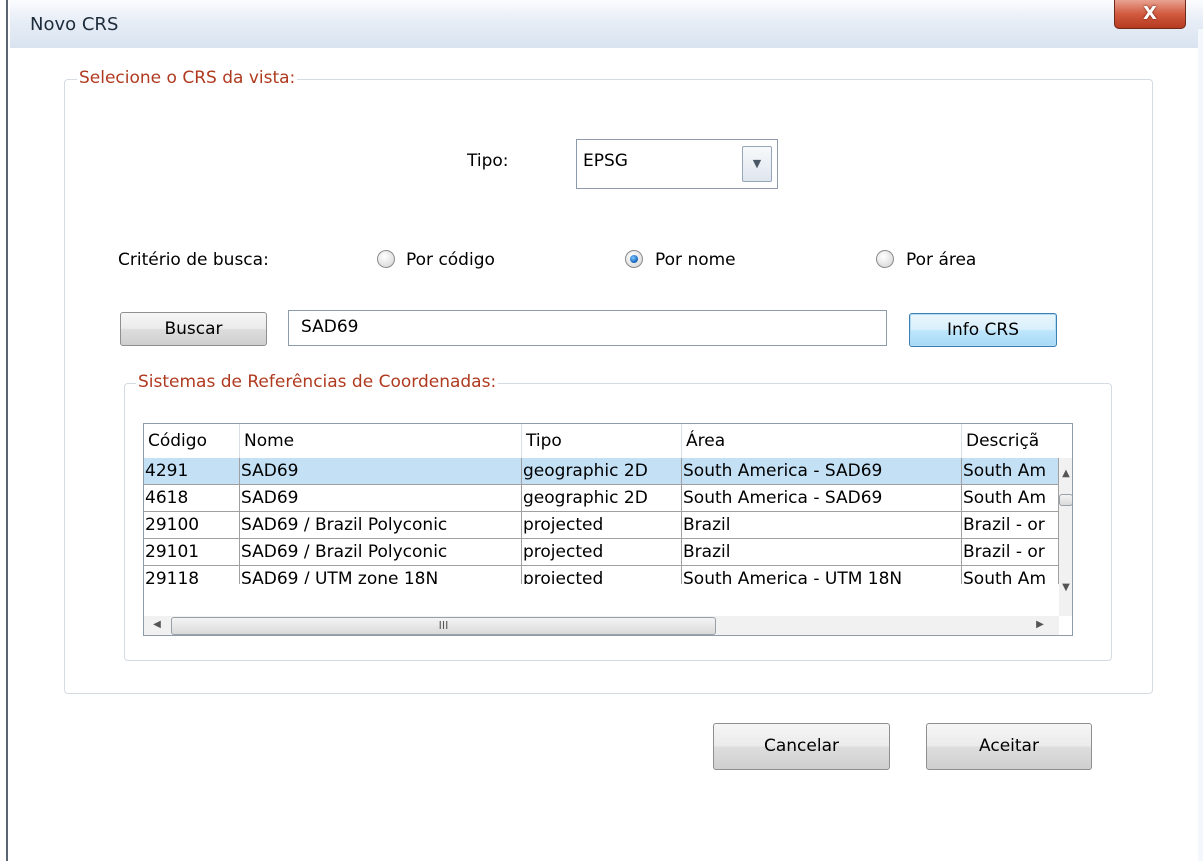  Describe the element at coordinates (1065, 589) in the screenshot. I see `scroll-down-icon: ▼` at that location.